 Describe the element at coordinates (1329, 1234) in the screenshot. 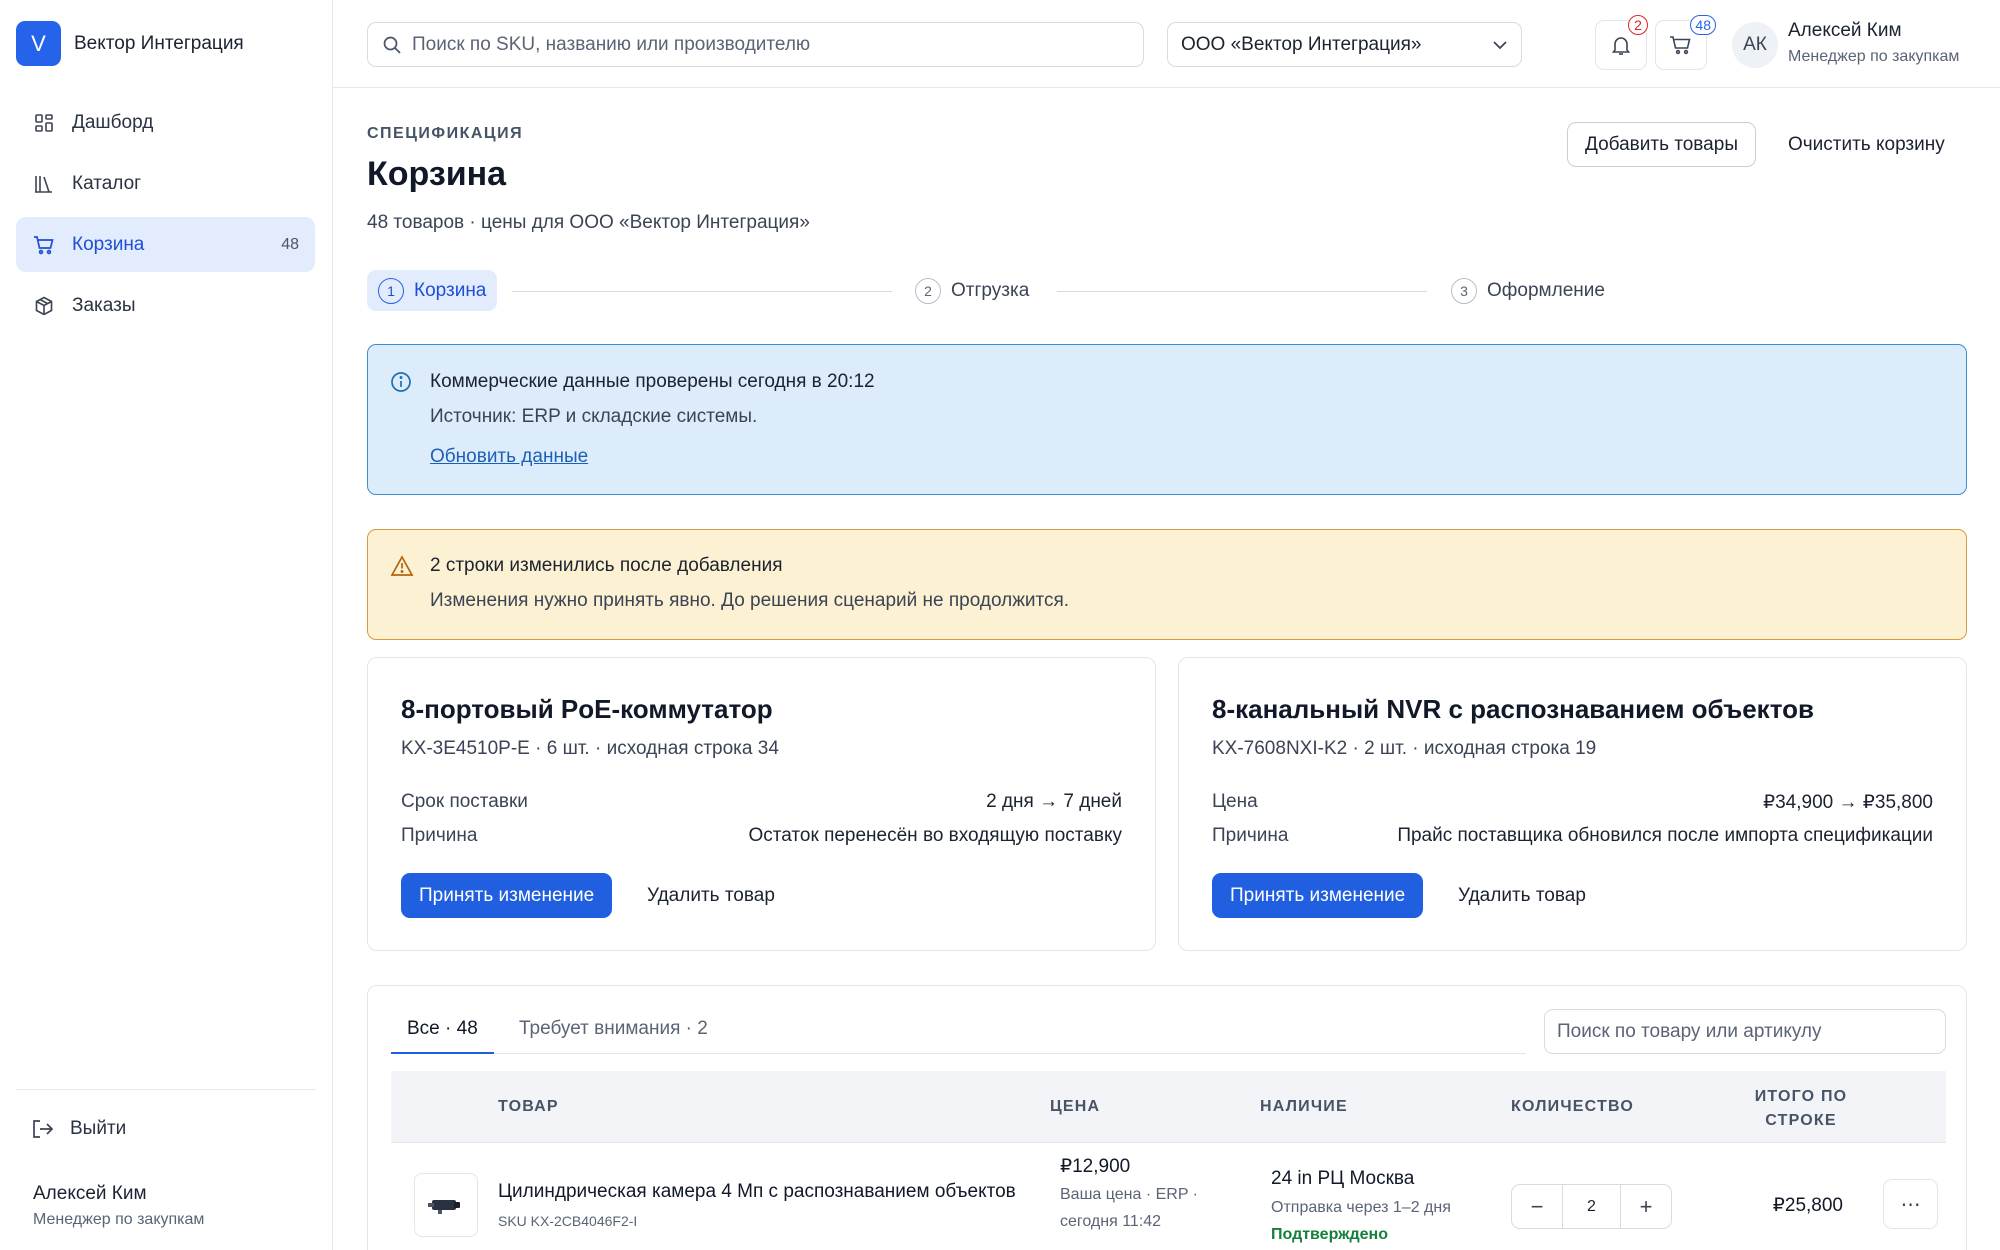

I see `stock-status: Подтверждено` at that location.